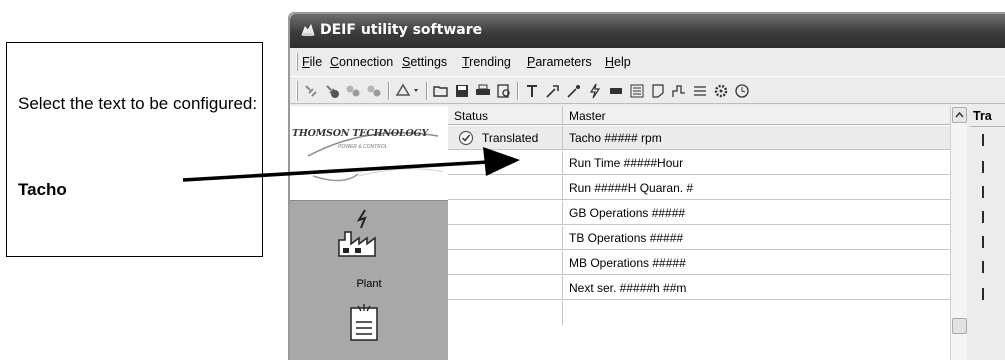 The width and height of the screenshot is (1005, 360). I want to click on window-title: DEIF utility software, so click(401, 30).